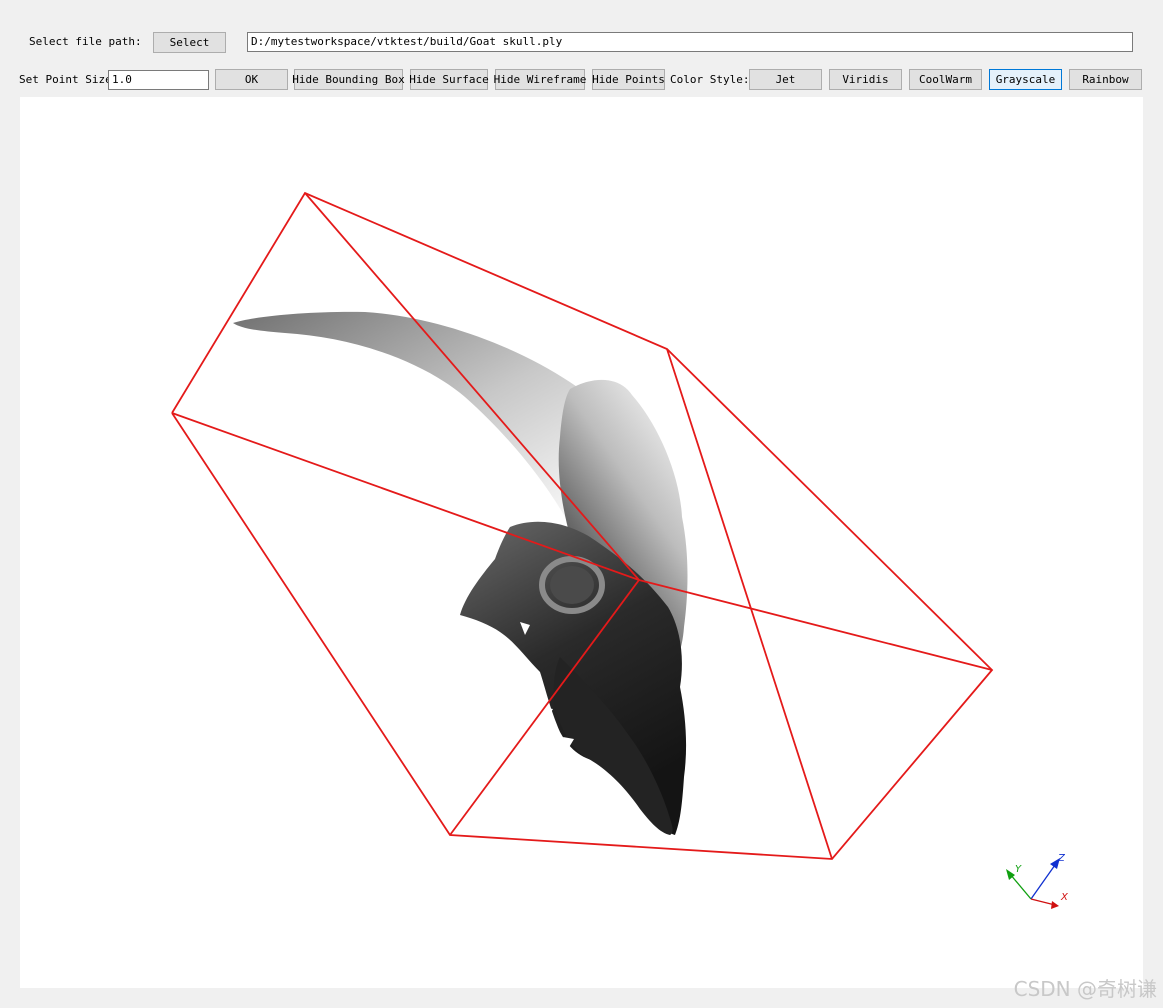  I want to click on color-coolwarm-button: CoolWarm, so click(945, 79).